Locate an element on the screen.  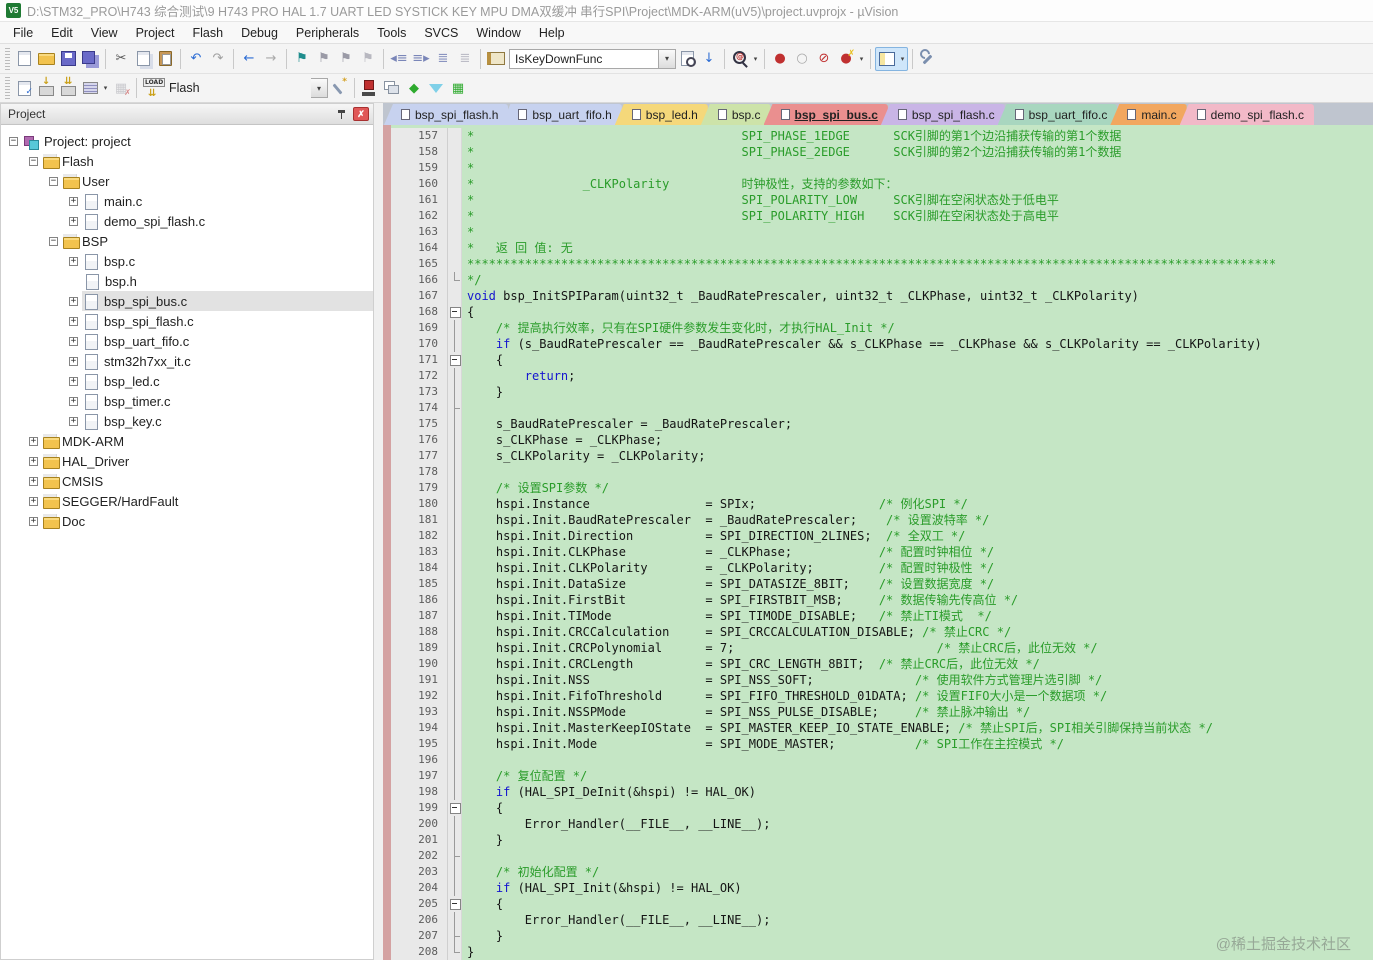
tree-item-bsp-led-c: + bsp_led.c is located at coordinates (187, 381).